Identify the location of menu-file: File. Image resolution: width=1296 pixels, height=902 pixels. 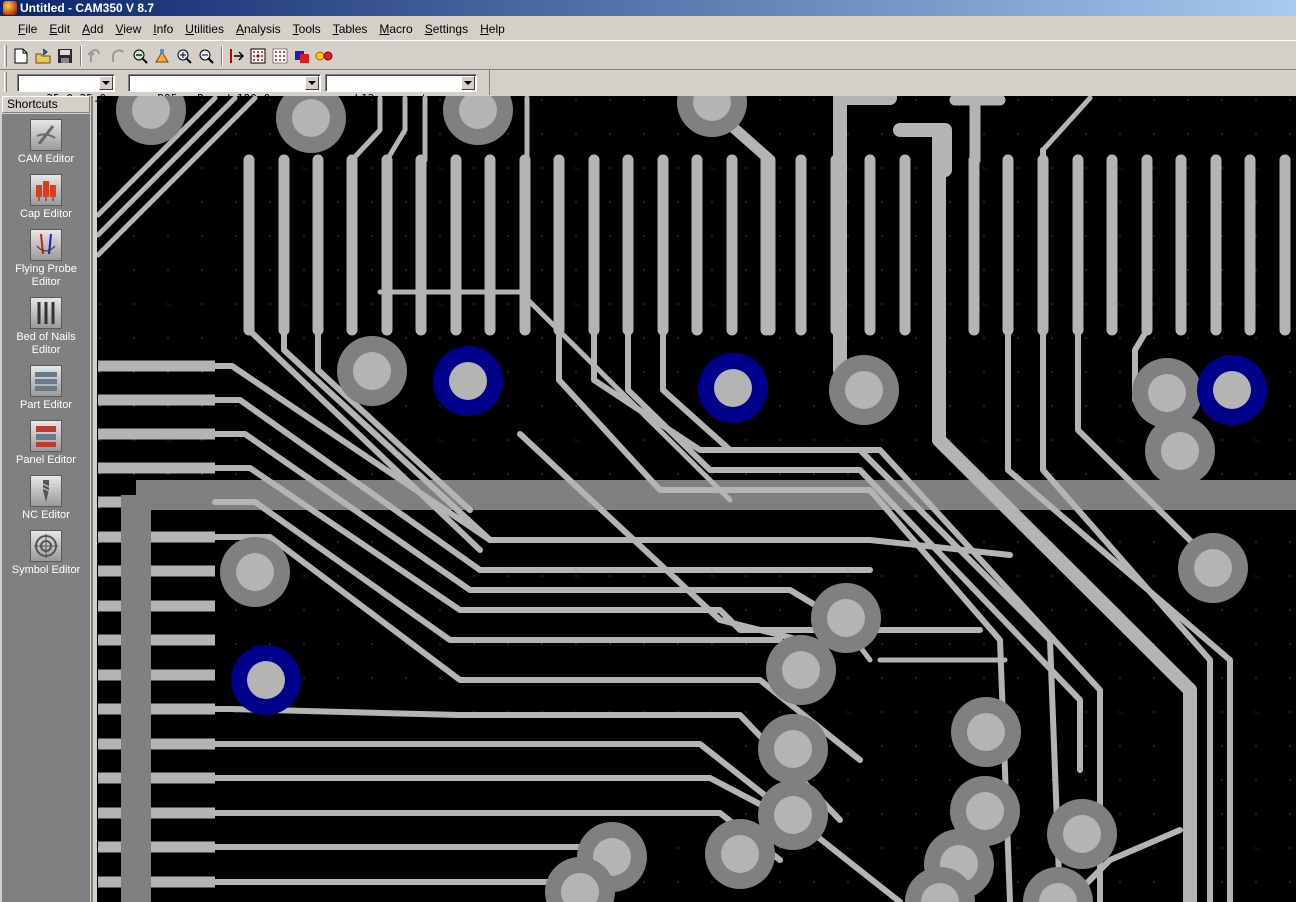
(27, 29).